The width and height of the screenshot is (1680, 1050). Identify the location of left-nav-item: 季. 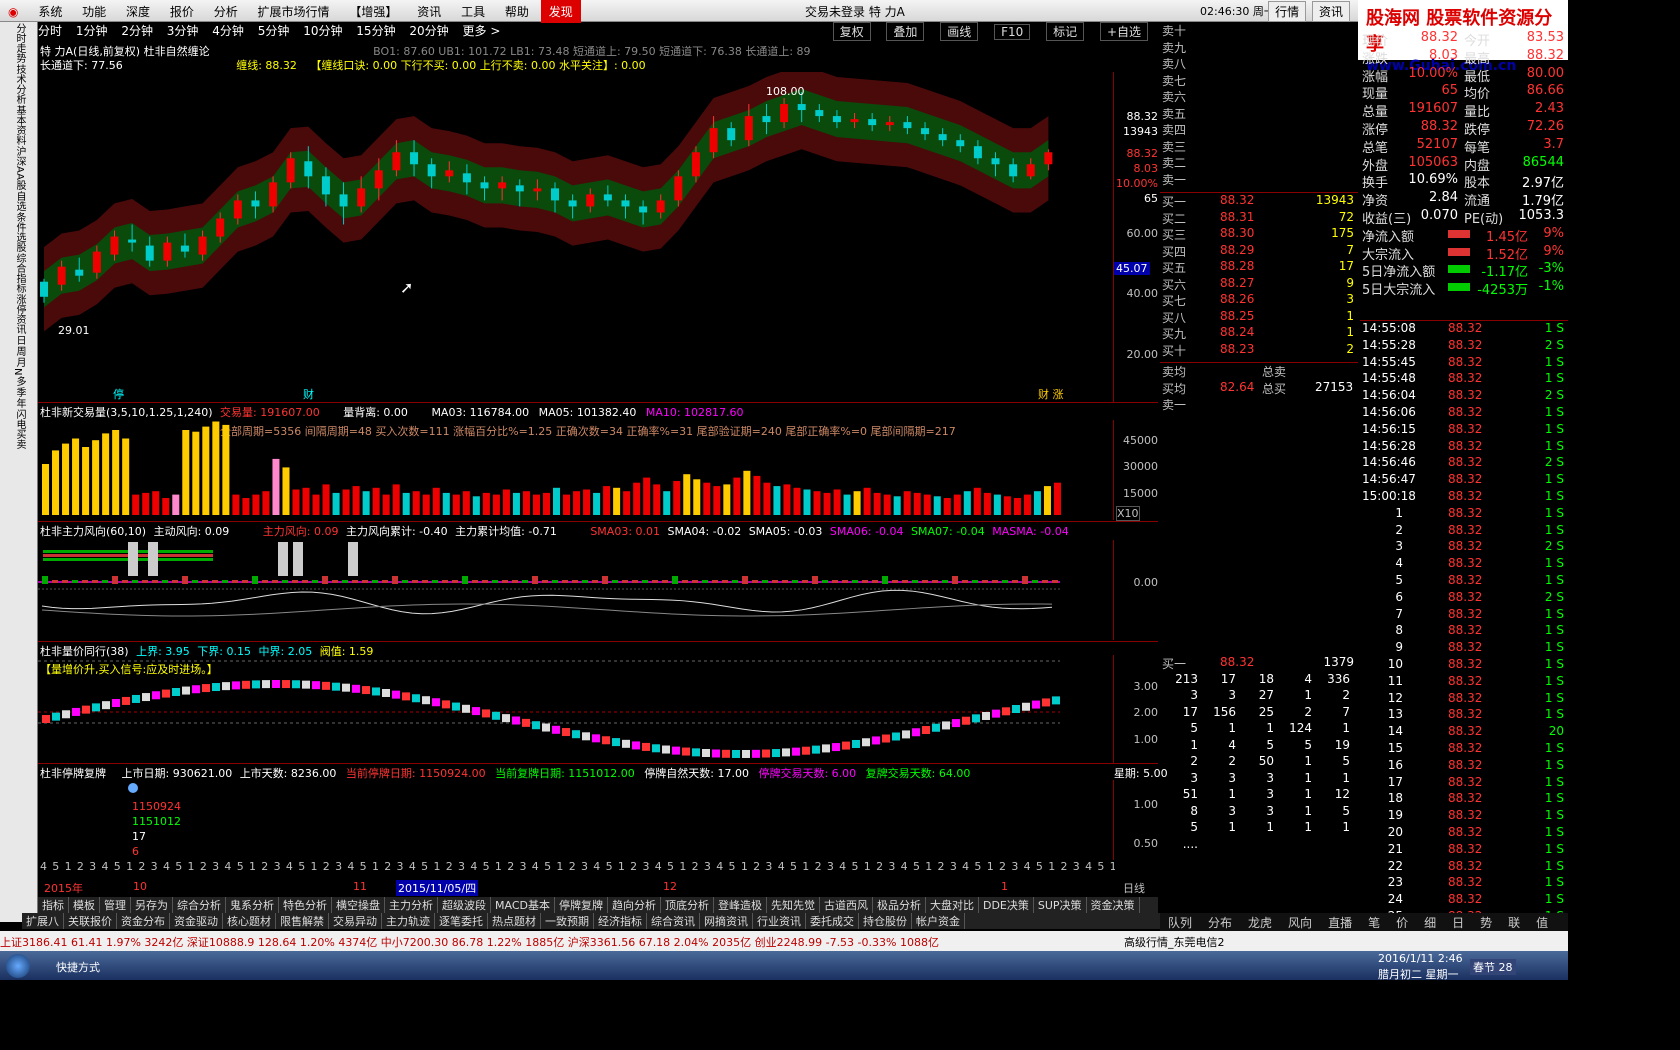
(19, 392).